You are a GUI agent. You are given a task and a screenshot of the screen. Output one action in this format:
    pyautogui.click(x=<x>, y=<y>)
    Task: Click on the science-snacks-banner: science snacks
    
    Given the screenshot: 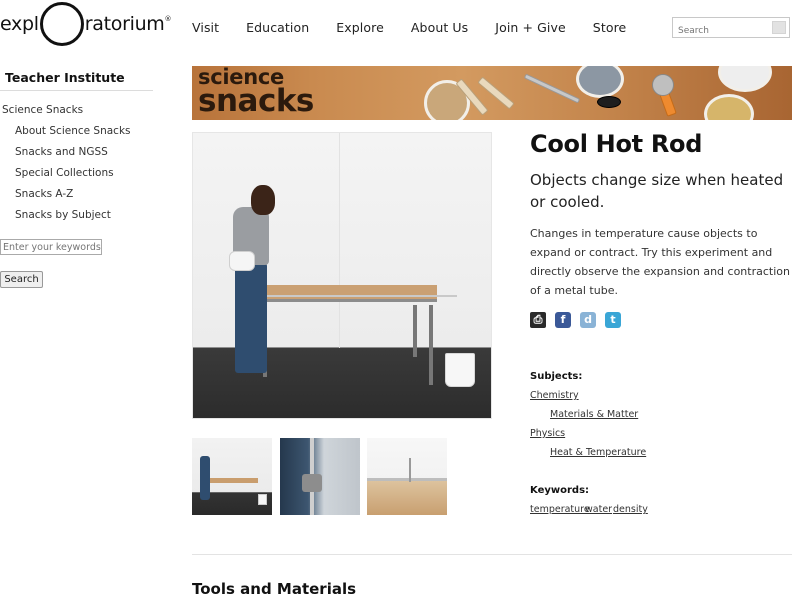 What is the action you would take?
    pyautogui.click(x=492, y=93)
    